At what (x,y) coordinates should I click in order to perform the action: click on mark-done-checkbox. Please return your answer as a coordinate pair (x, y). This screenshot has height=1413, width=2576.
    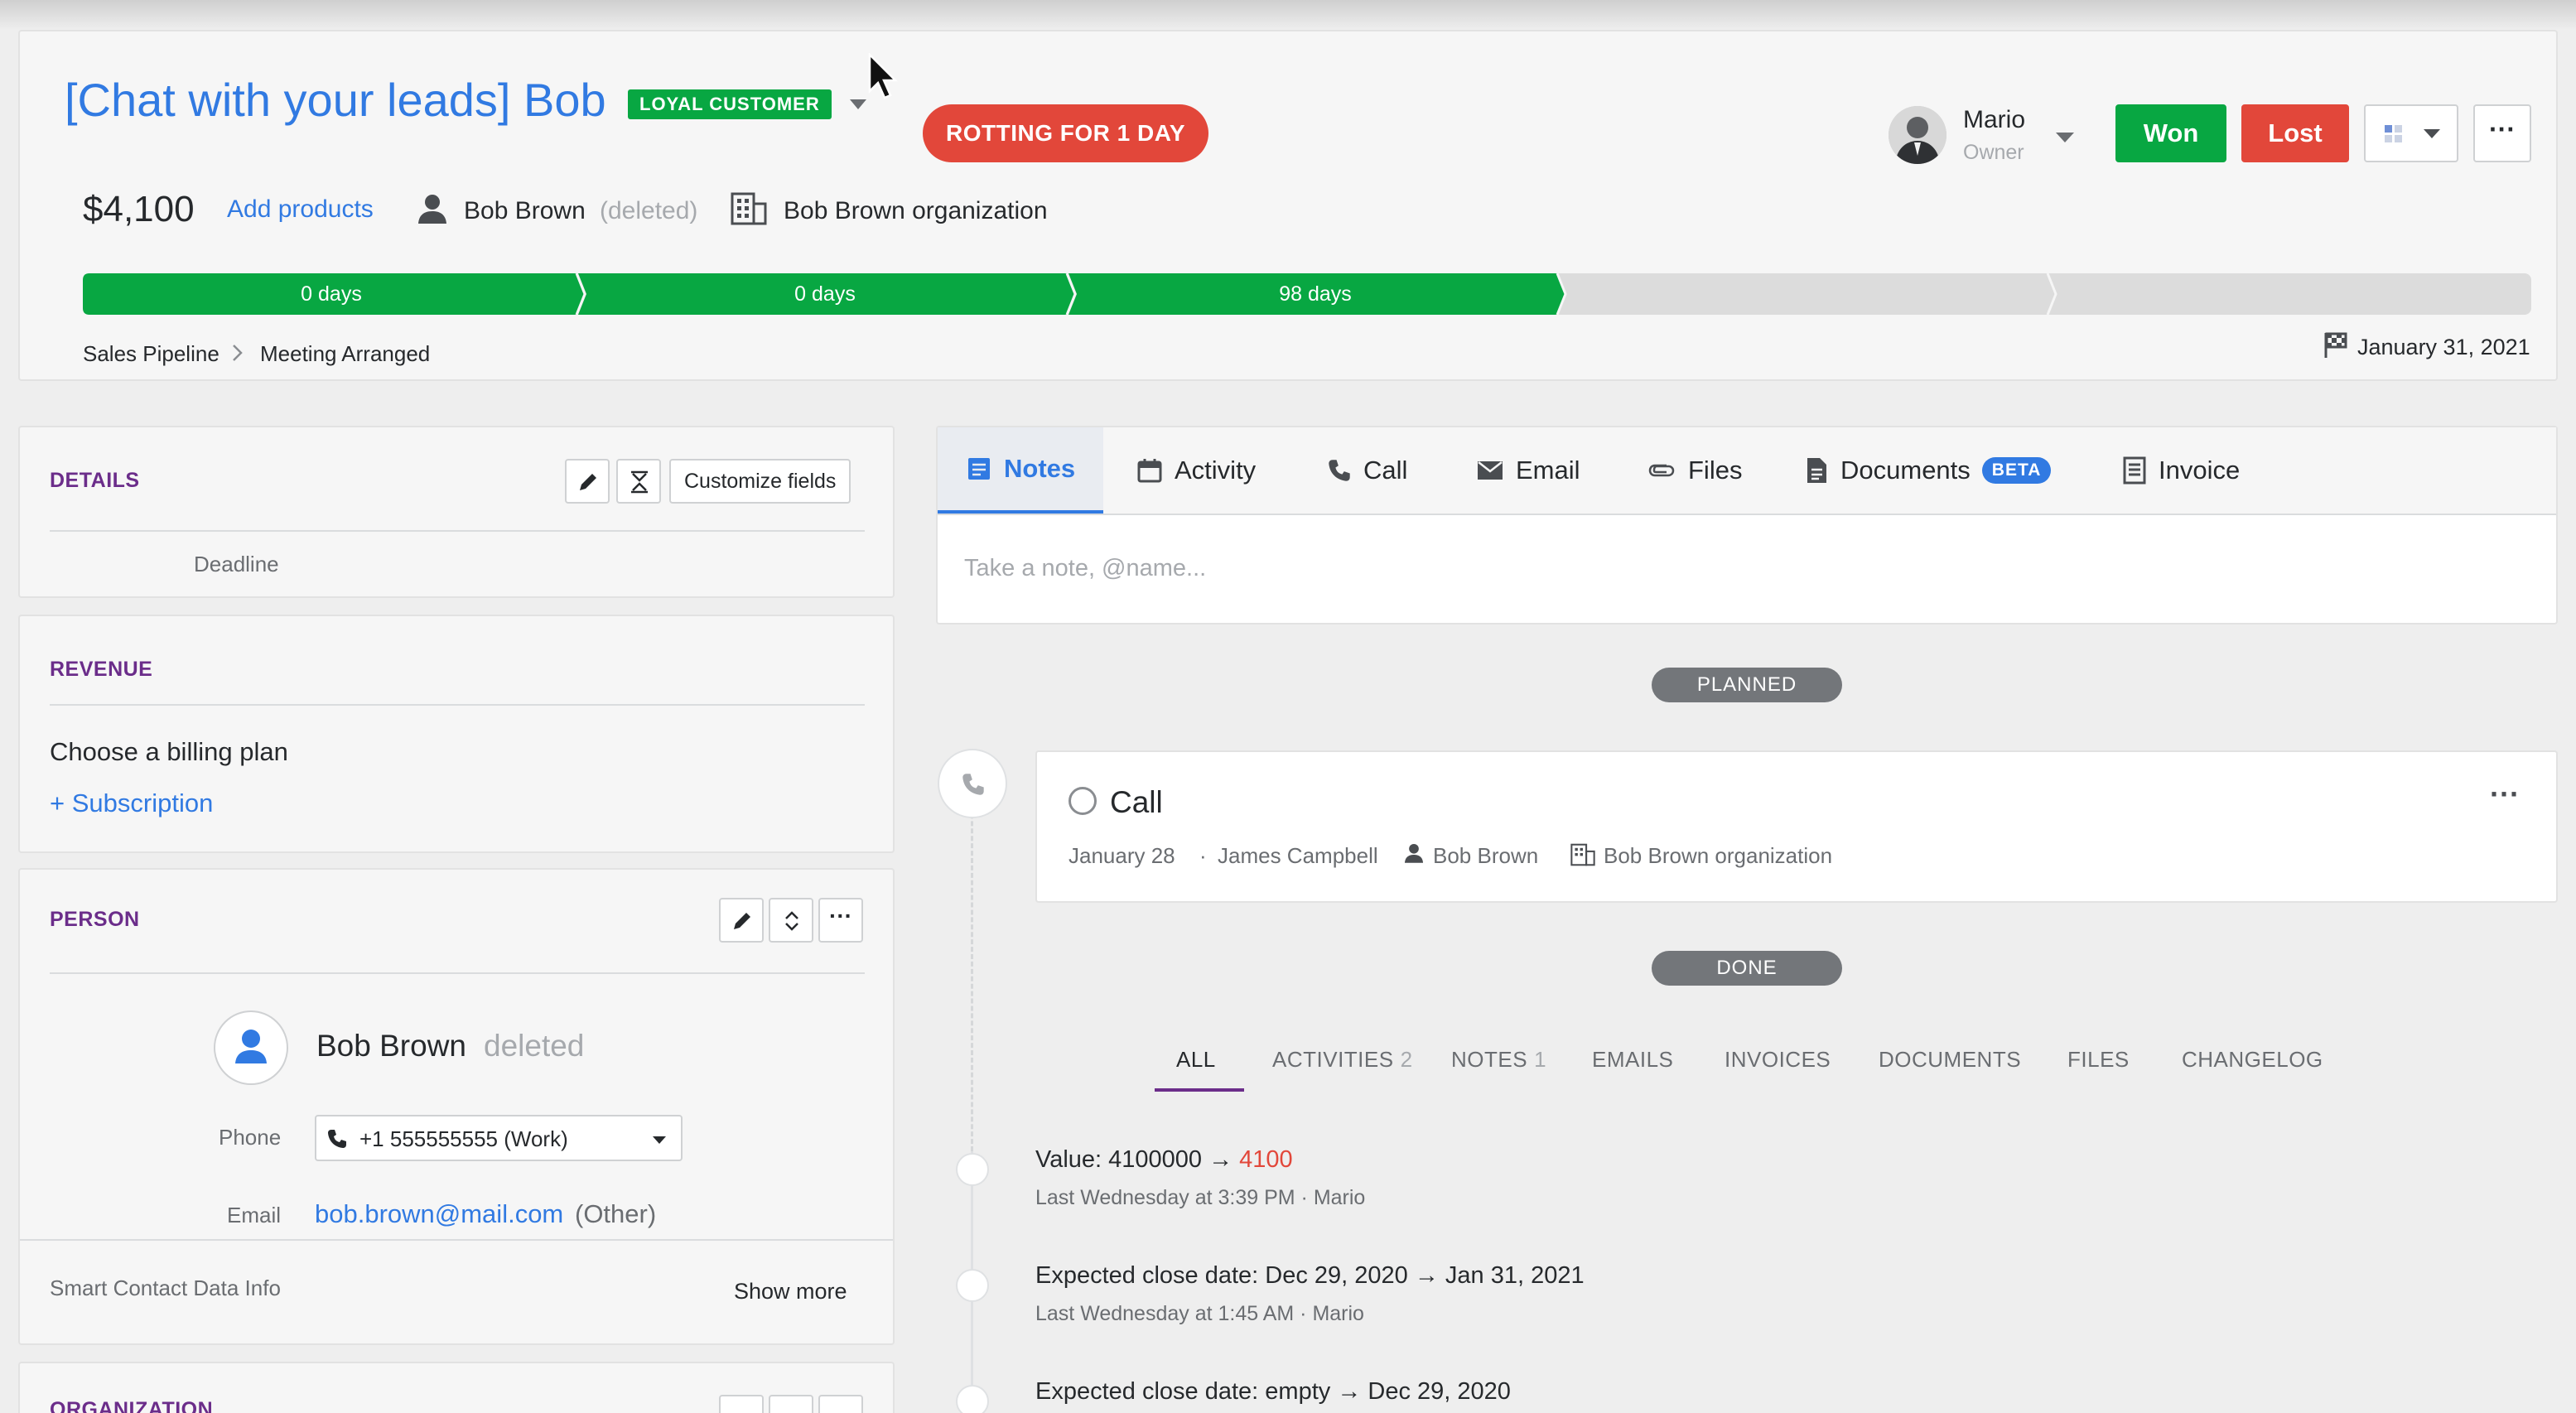
    Looking at the image, I should click on (1083, 801).